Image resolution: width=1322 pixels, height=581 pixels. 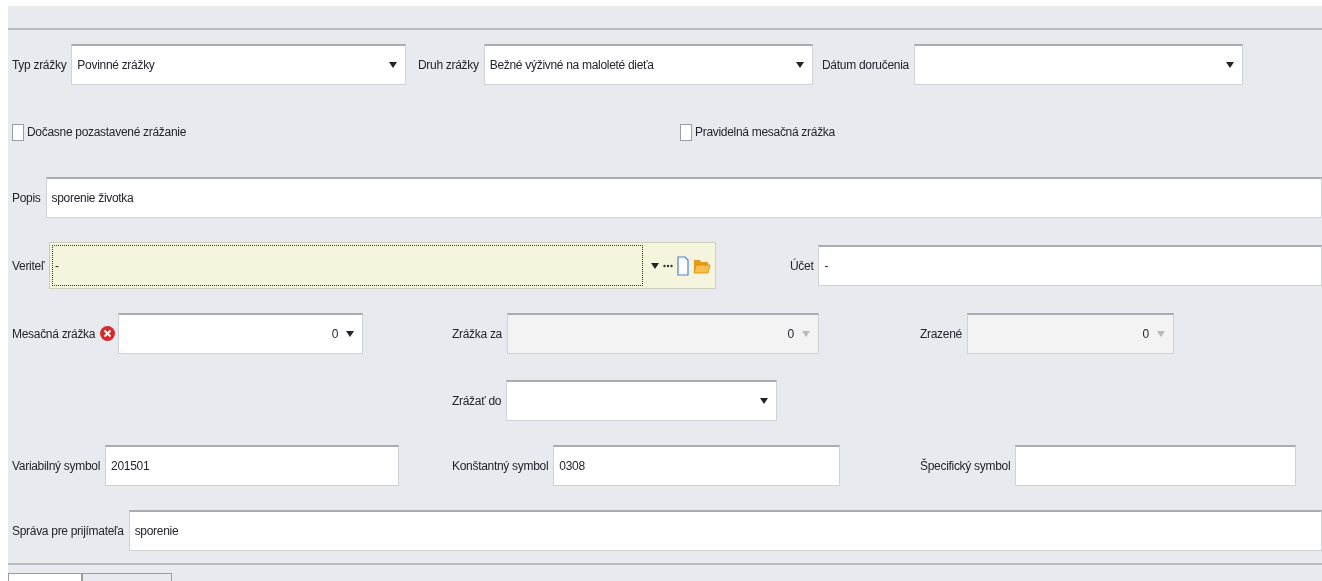 What do you see at coordinates (68, 530) in the screenshot?
I see `field-label: Správa pre prijímateľa` at bounding box center [68, 530].